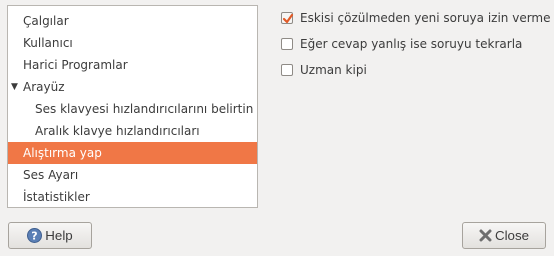  Describe the element at coordinates (132, 65) in the screenshot. I see `tree-item: Harici Programlar` at that location.